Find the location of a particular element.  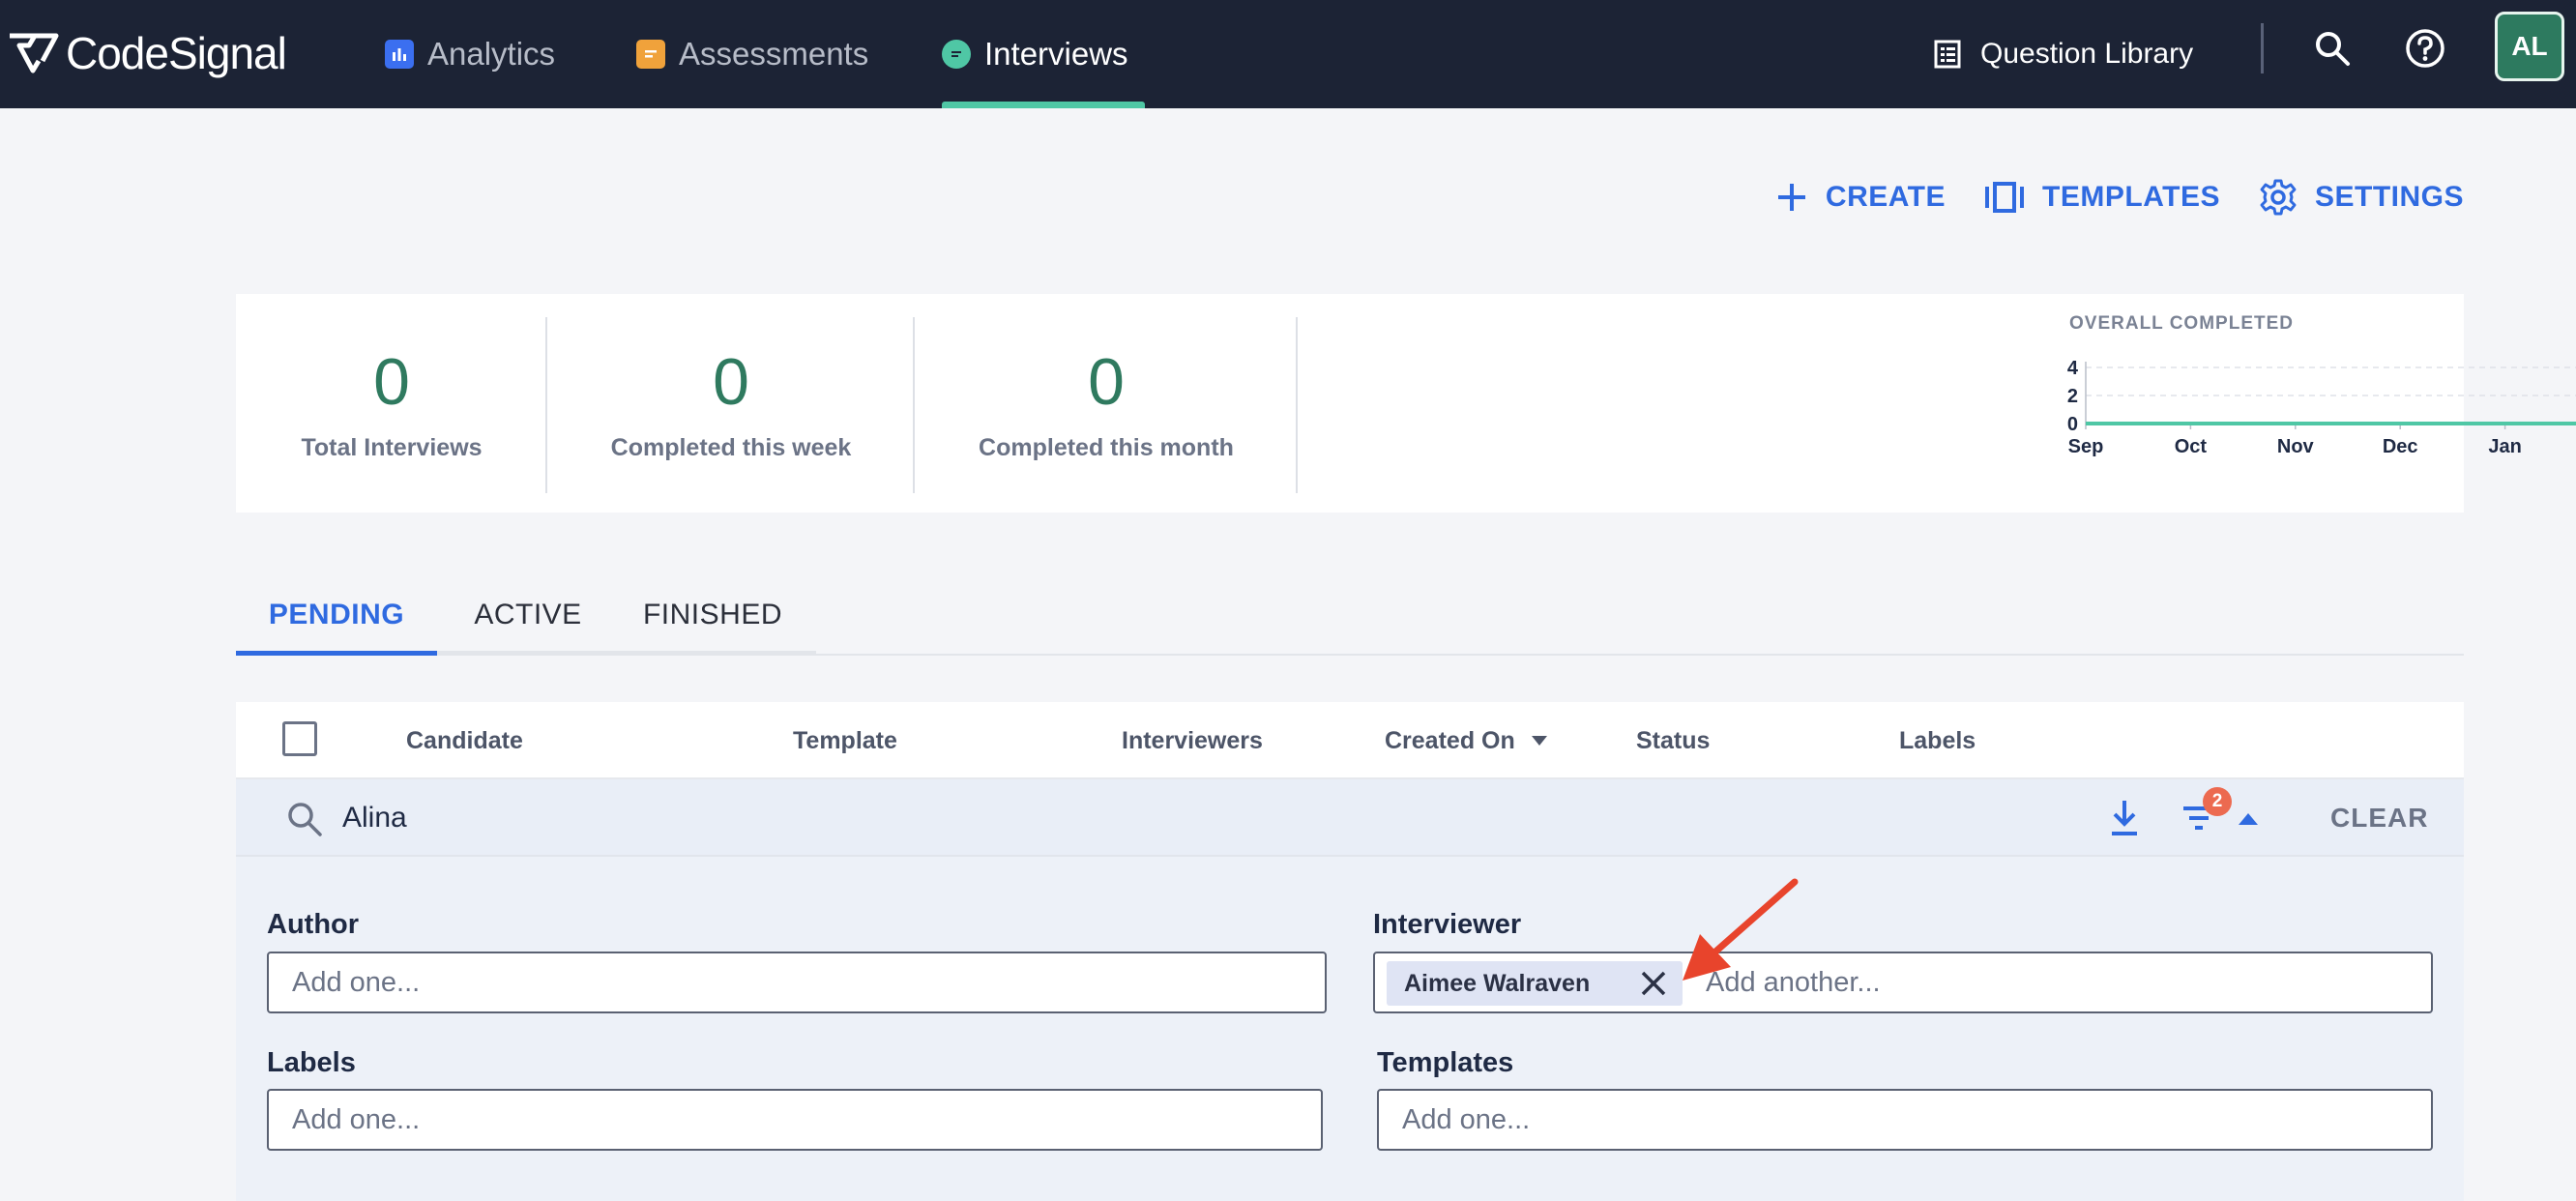

settings-label: SETTINGS is located at coordinates (2389, 197).